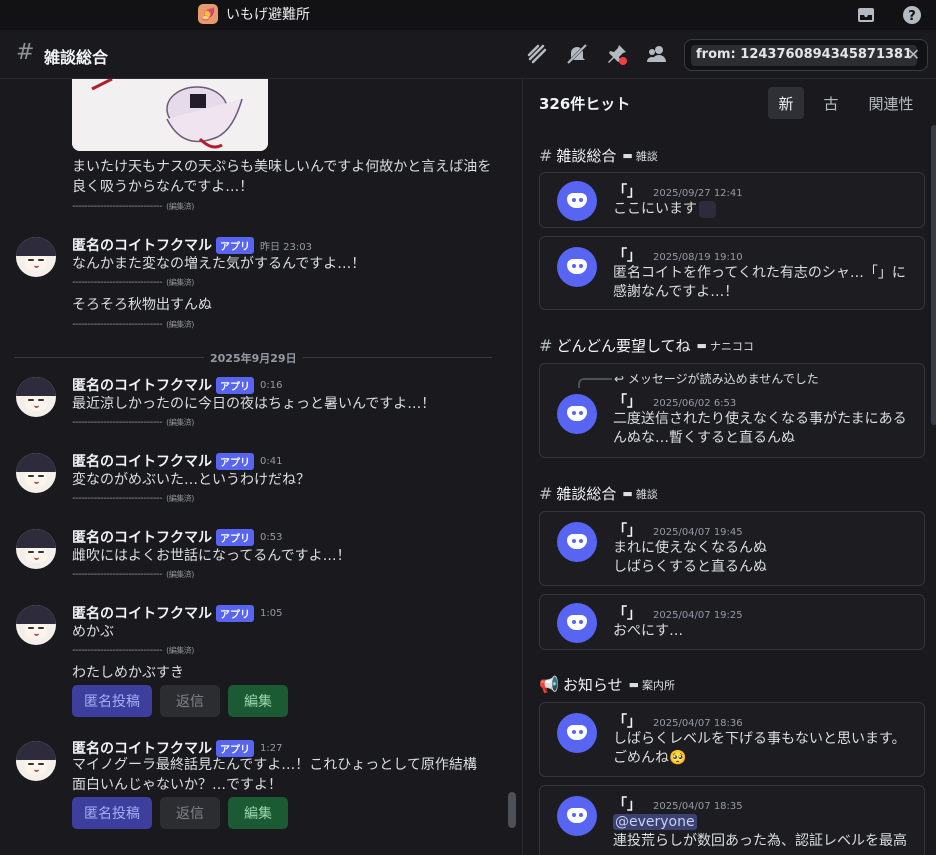 The width and height of the screenshot is (936, 855). I want to click on results-scrollbar, so click(933, 275).